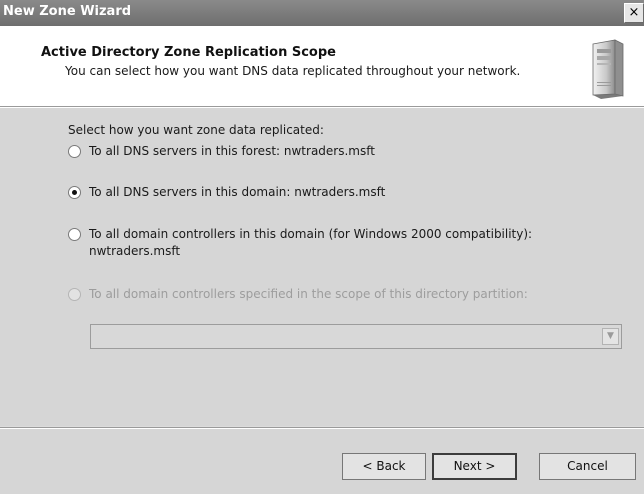 Image resolution: width=644 pixels, height=494 pixels. I want to click on chevron-down-icon: ▼, so click(610, 336).